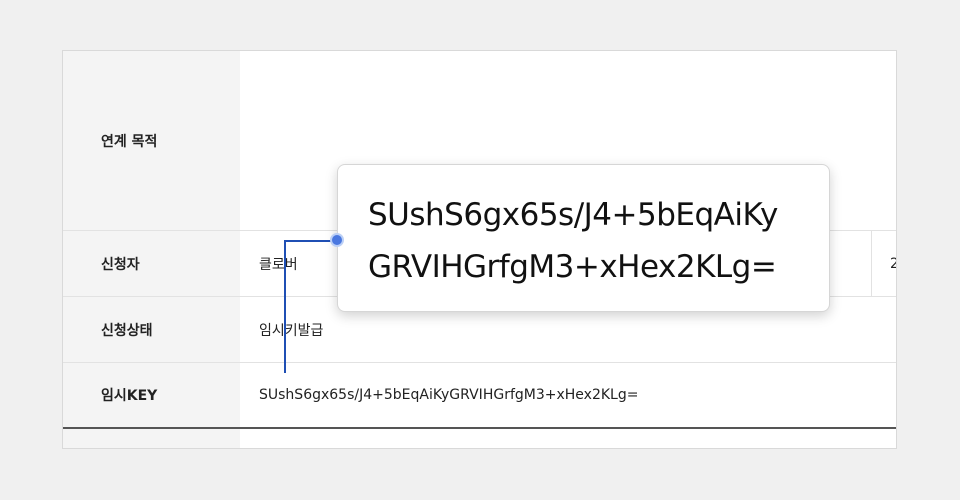 The height and width of the screenshot is (500, 960). What do you see at coordinates (151, 395) in the screenshot?
I see `temp-key-label: 임시KEY` at bounding box center [151, 395].